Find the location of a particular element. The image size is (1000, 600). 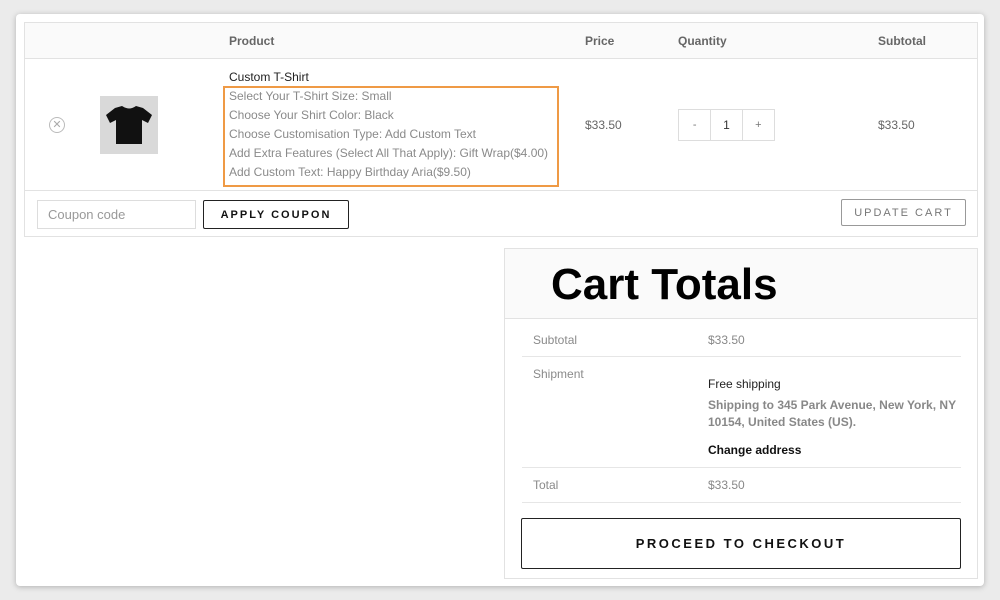

product-option: Choose Your Shirt Color: Black is located at coordinates (311, 115).